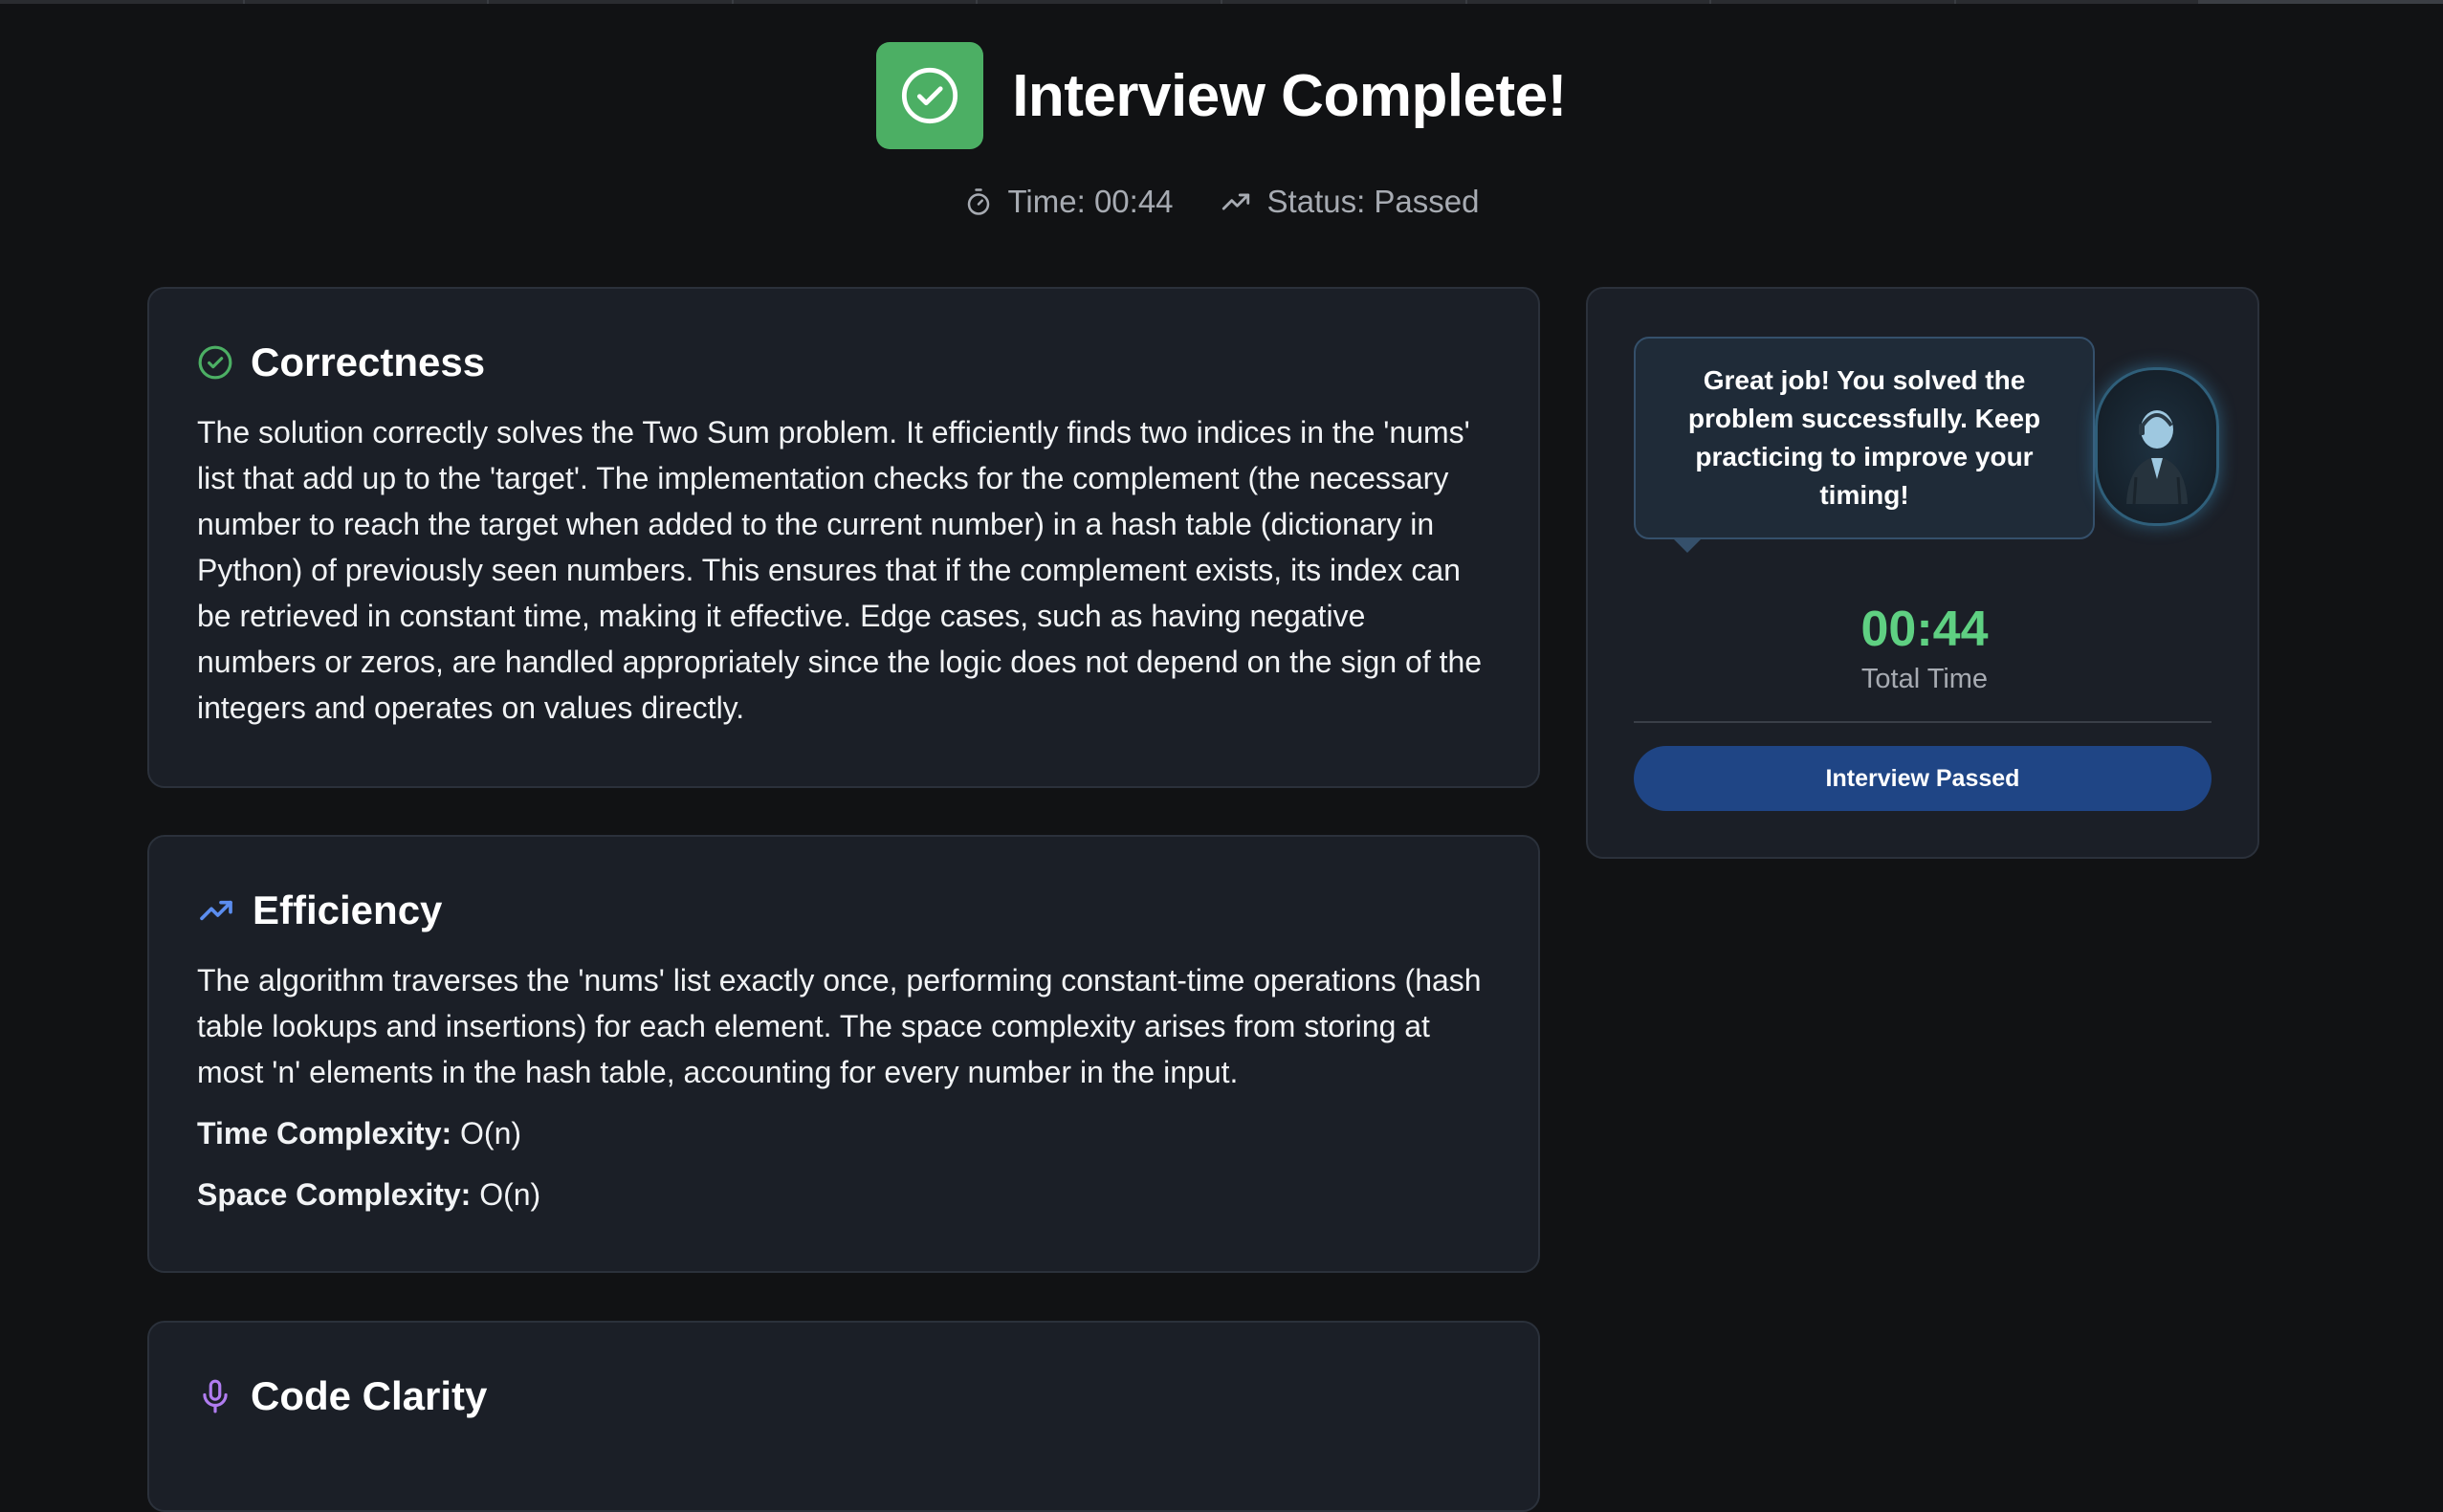 This screenshot has height=1512, width=2443. Describe the element at coordinates (1924, 679) in the screenshot. I see `total-time-label: Total Time` at that location.